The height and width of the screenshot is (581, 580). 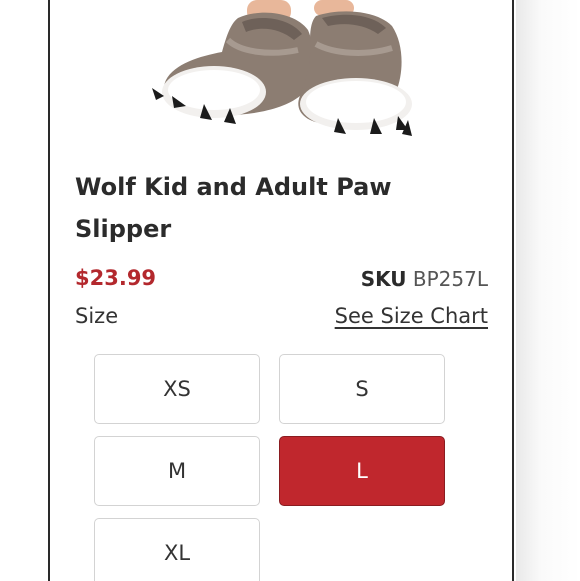 What do you see at coordinates (116, 278) in the screenshot?
I see `product-price: $23.99` at bounding box center [116, 278].